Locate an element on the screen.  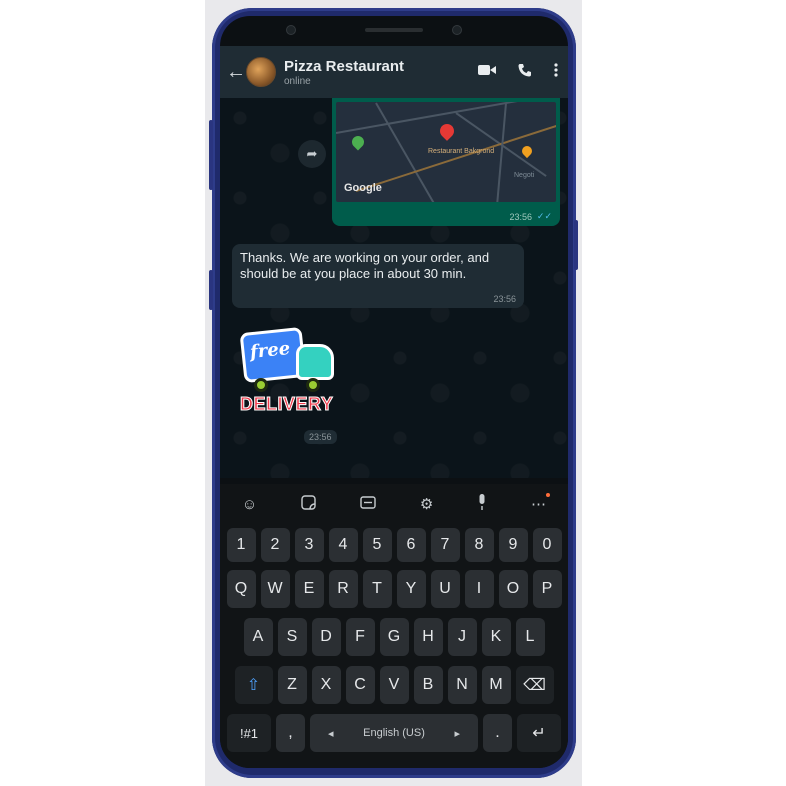
letter-row-3: ⇧ Z X C V B N M ⌫ is located at coordinates (394, 685).